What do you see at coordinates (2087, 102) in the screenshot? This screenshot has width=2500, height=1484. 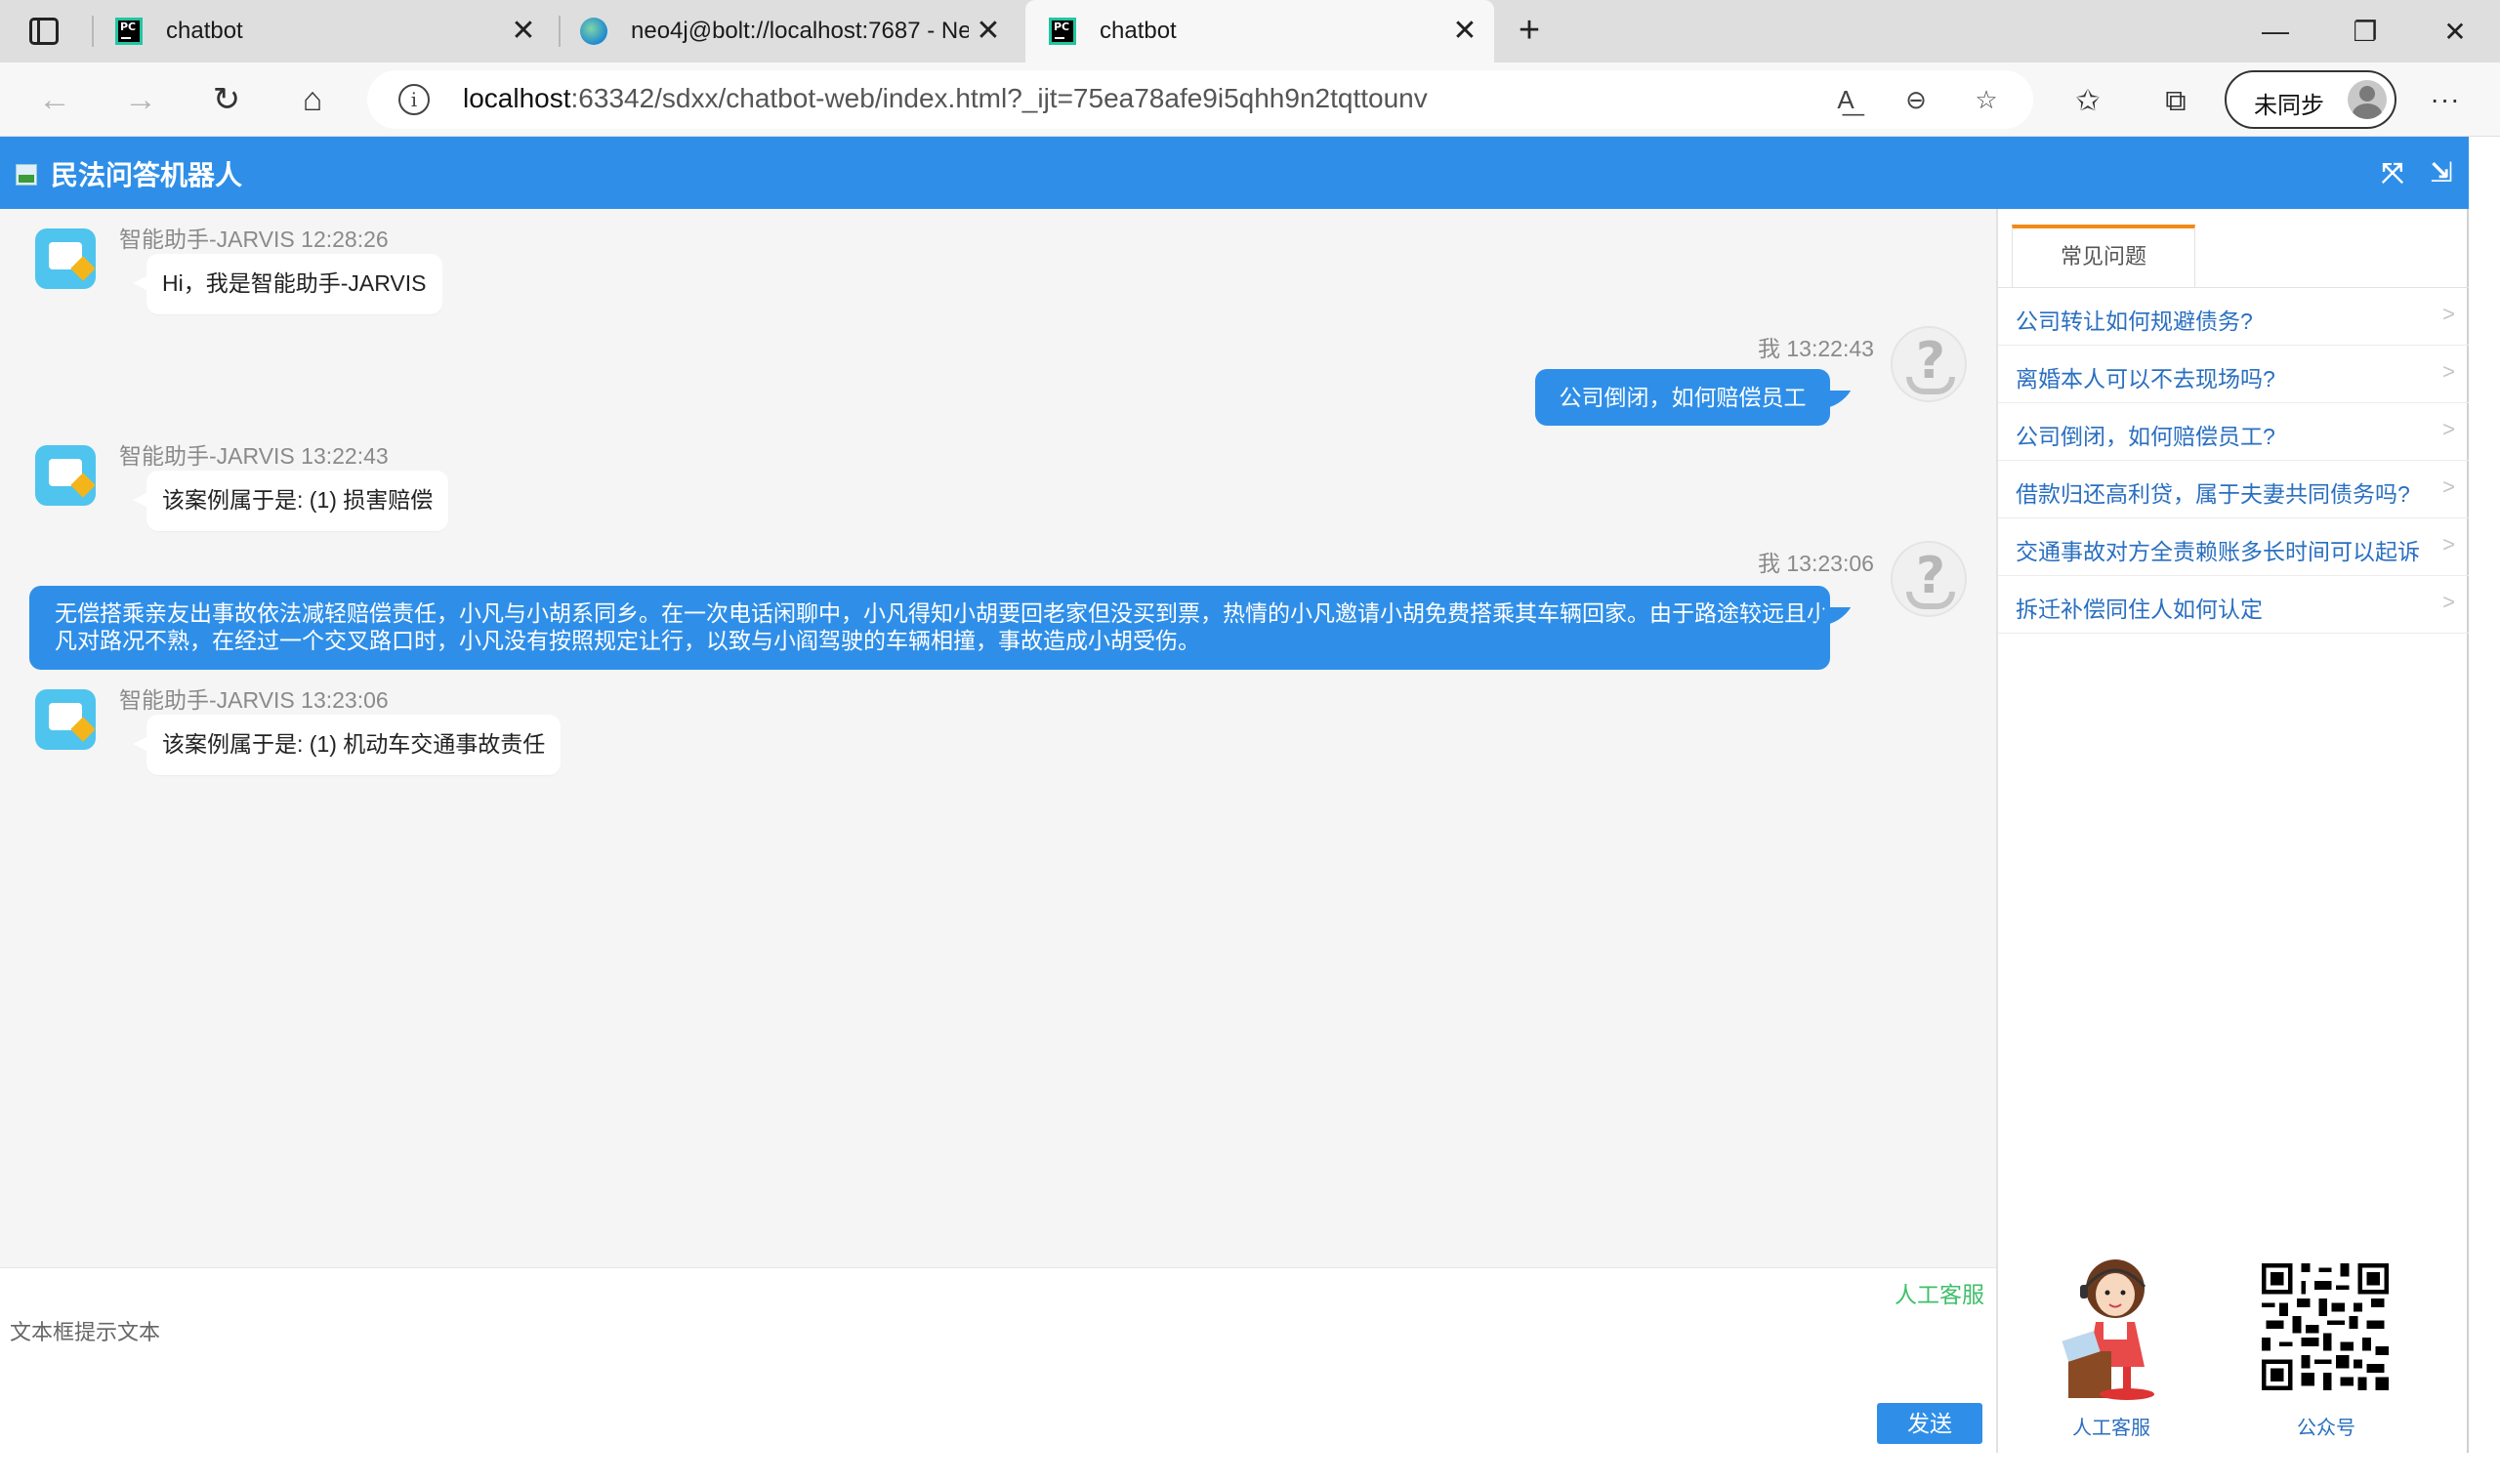 I see `favorites-icon: ✩` at bounding box center [2087, 102].